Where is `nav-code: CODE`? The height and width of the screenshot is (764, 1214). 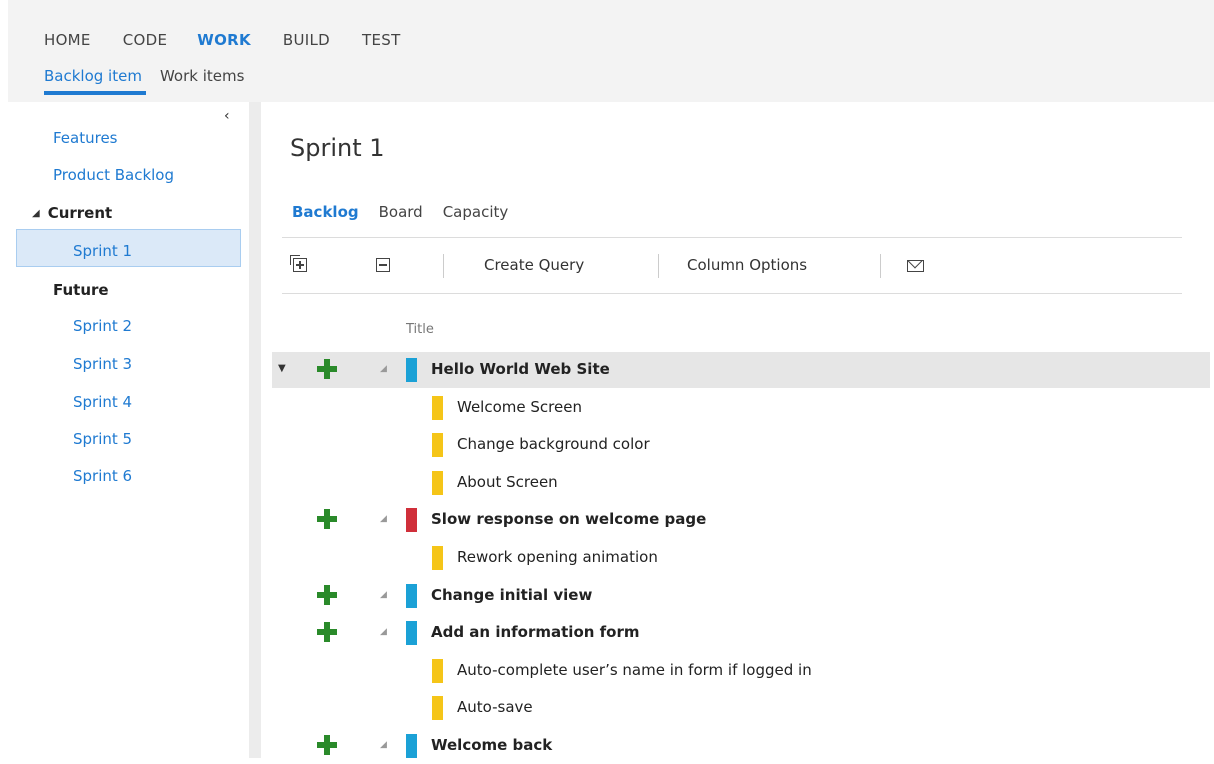
nav-code: CODE is located at coordinates (145, 40).